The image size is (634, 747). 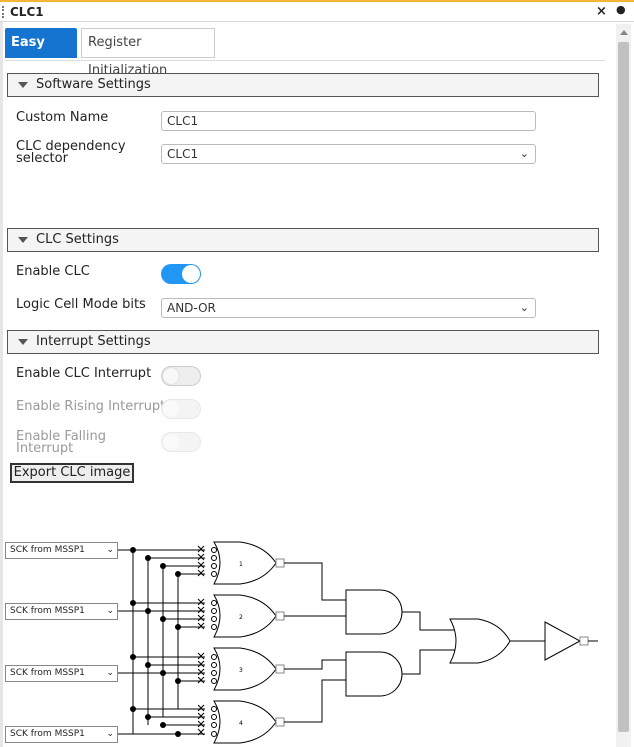 What do you see at coordinates (93, 84) in the screenshot?
I see `section-title: Software Settings` at bounding box center [93, 84].